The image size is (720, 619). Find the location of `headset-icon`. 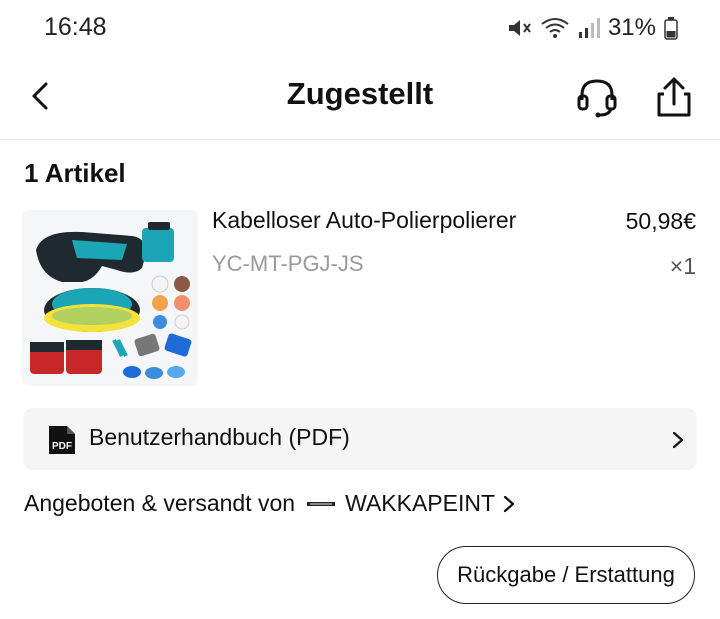

headset-icon is located at coordinates (597, 97).